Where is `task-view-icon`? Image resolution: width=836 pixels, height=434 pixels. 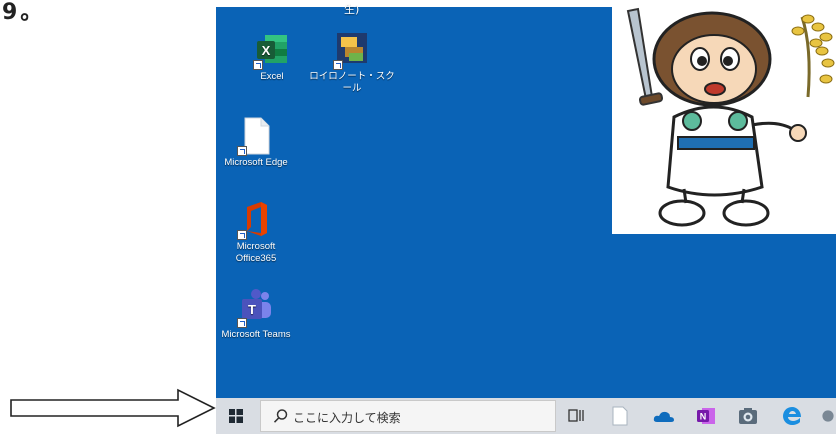
task-view-icon is located at coordinates (576, 416).